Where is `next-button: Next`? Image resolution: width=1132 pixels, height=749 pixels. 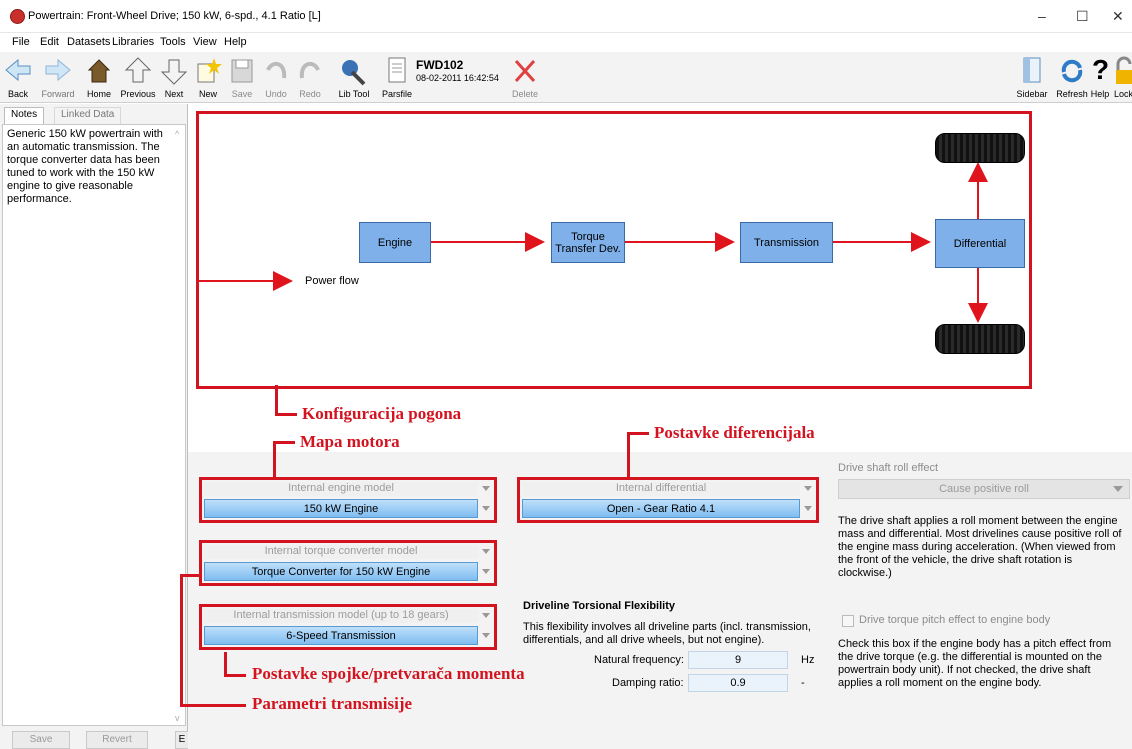
next-button: Next is located at coordinates (174, 77).